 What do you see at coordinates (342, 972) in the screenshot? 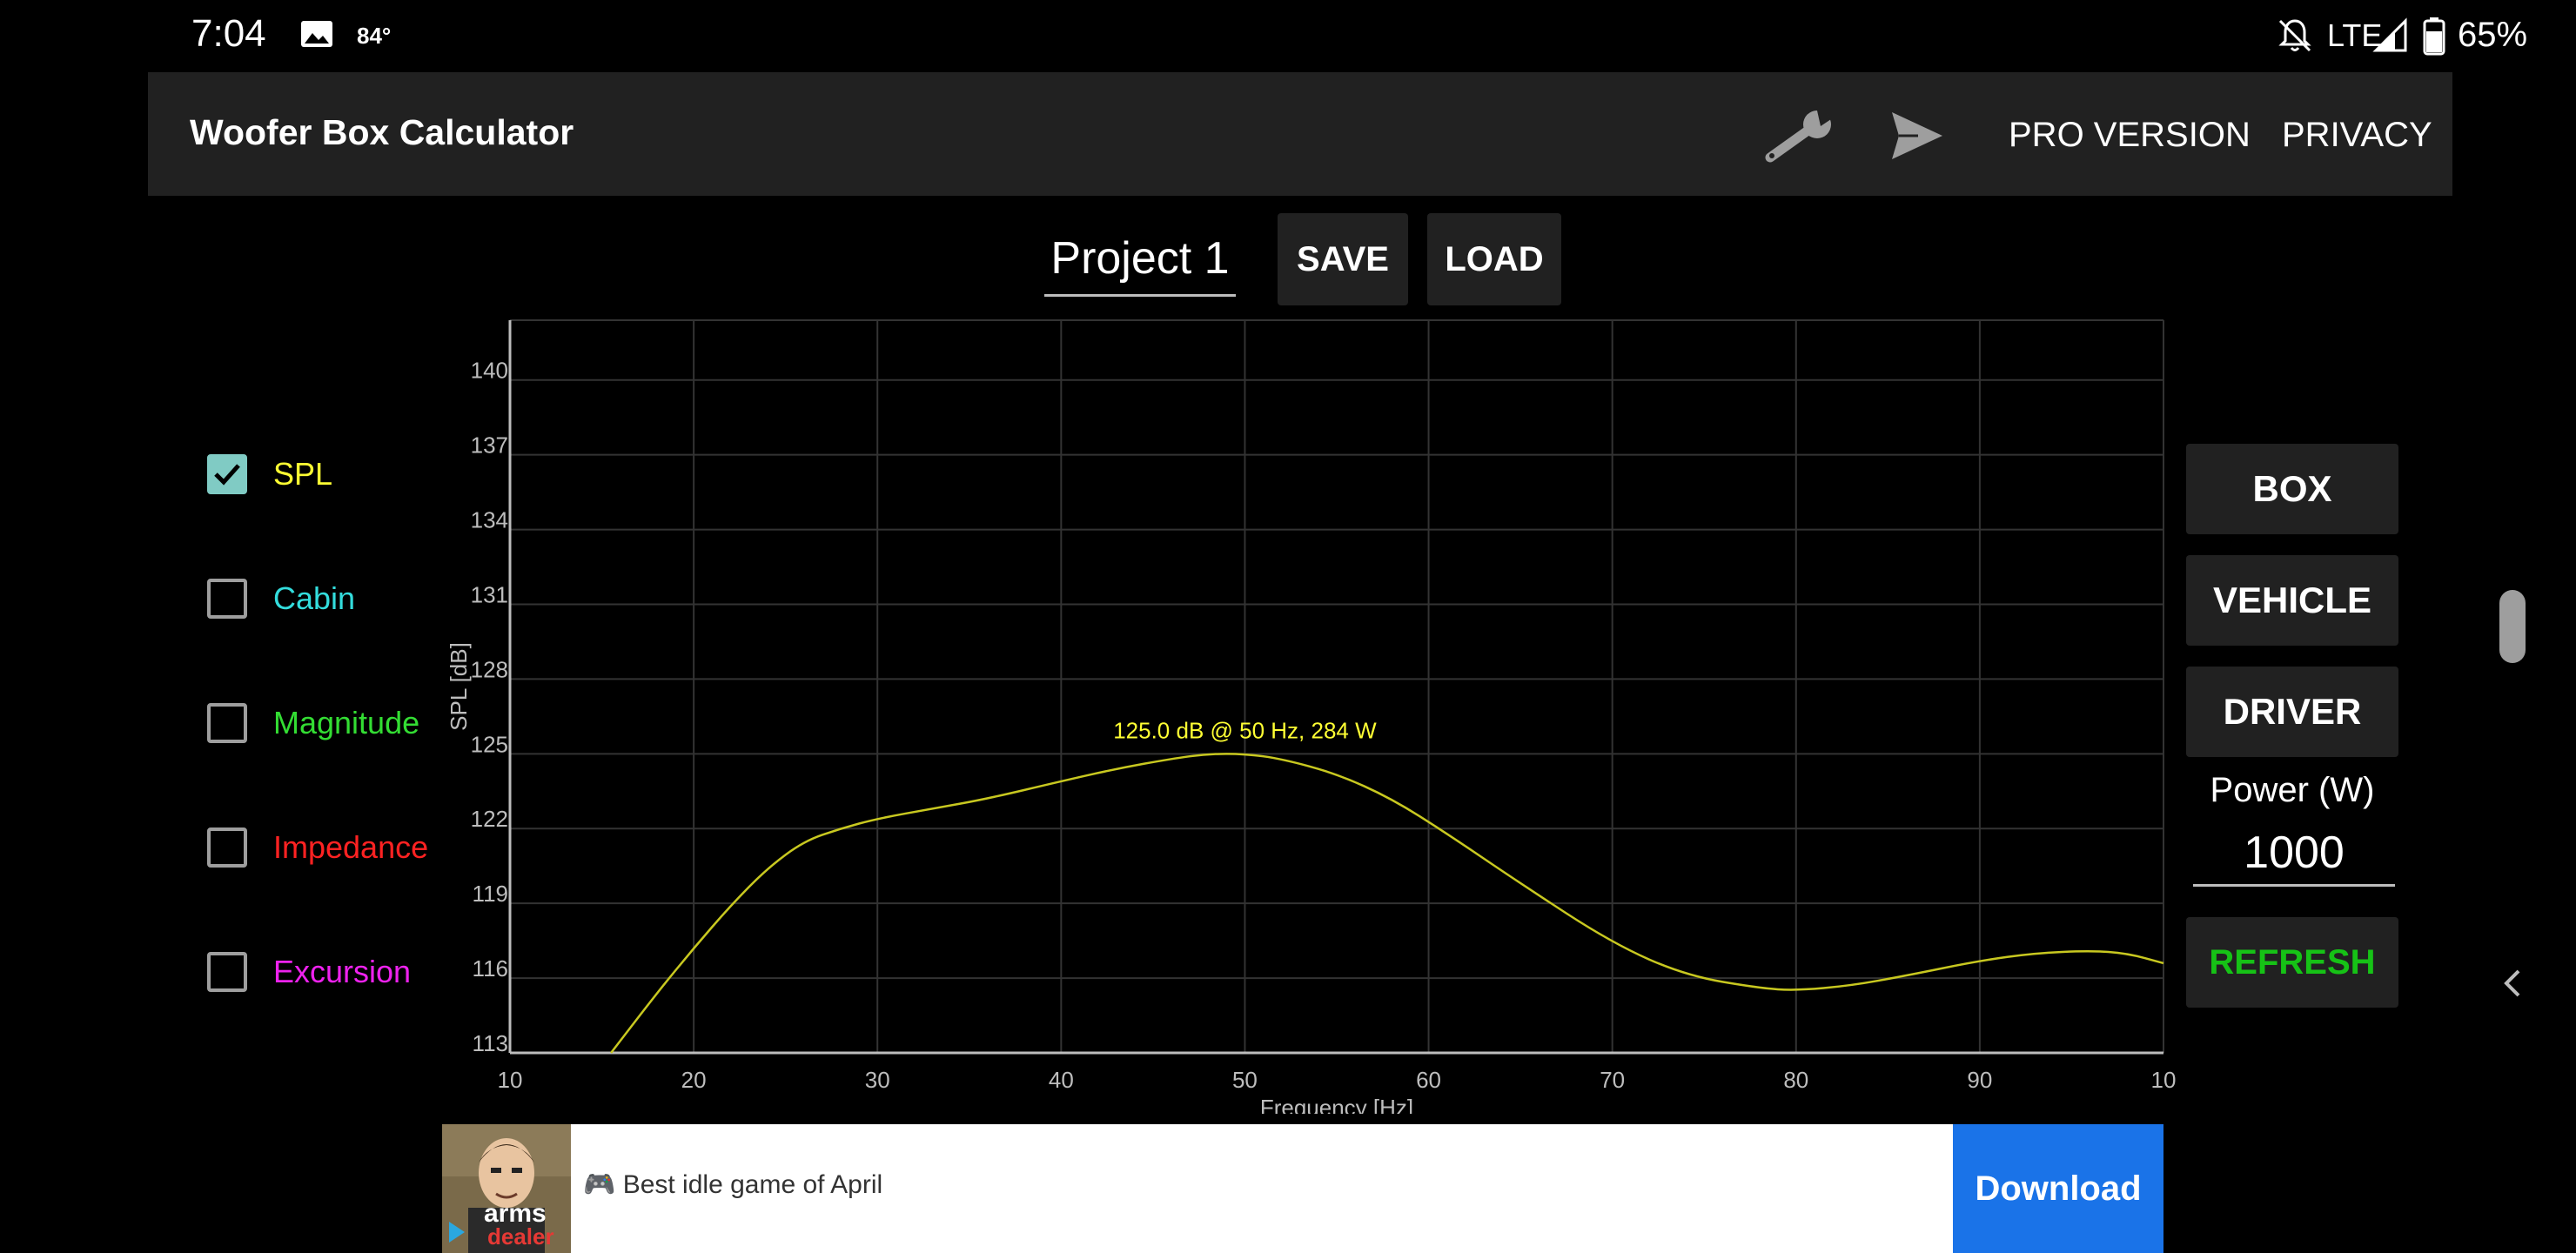
I see `toggle-label: Excursion` at bounding box center [342, 972].